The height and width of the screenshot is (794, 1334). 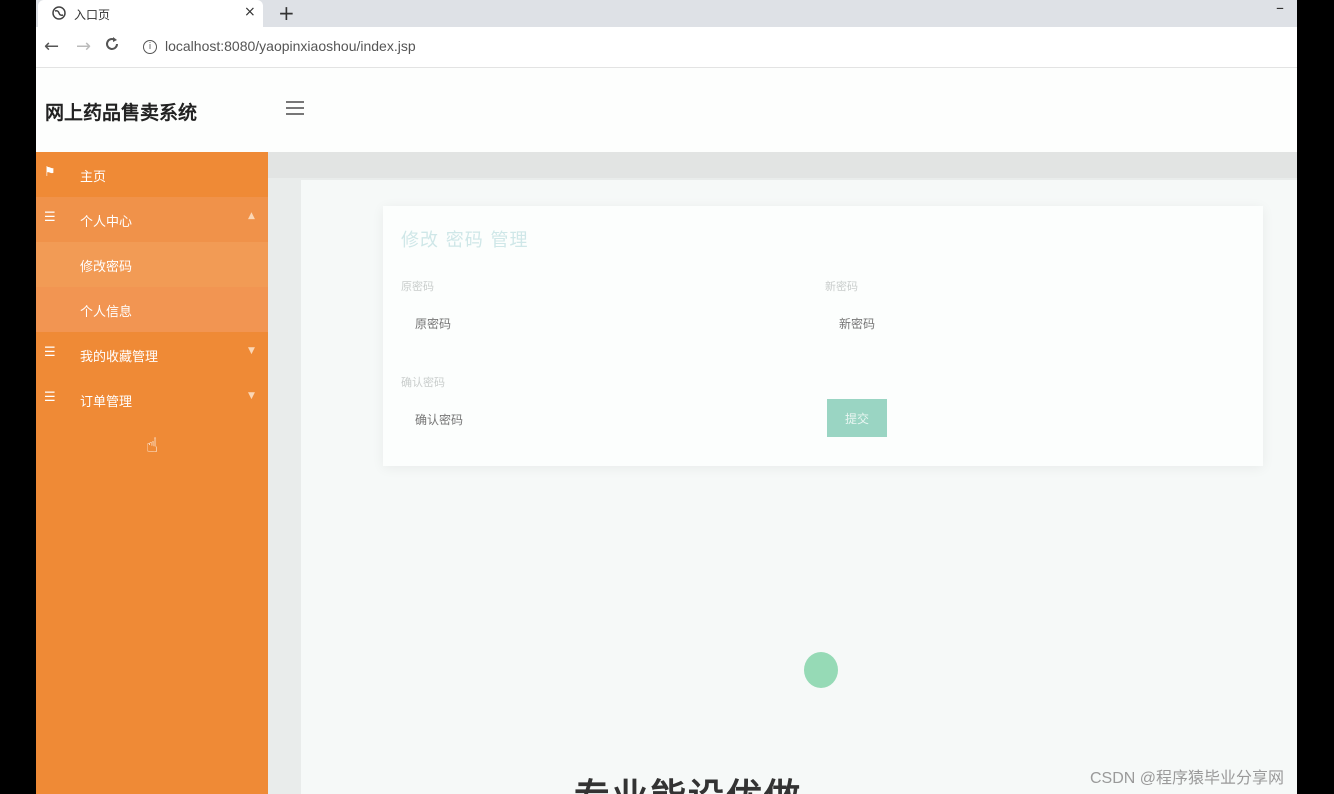 What do you see at coordinates (152, 174) in the screenshot?
I see `sidebar-item-home: ⚑ 主页` at bounding box center [152, 174].